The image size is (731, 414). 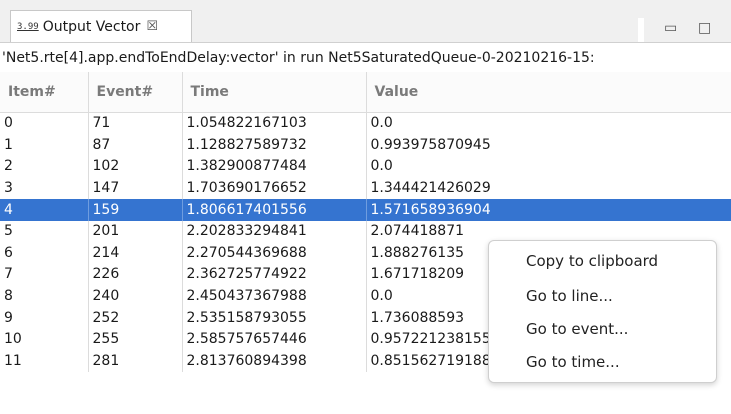 I want to click on cell-time: 2.270544369688, so click(x=274, y=253).